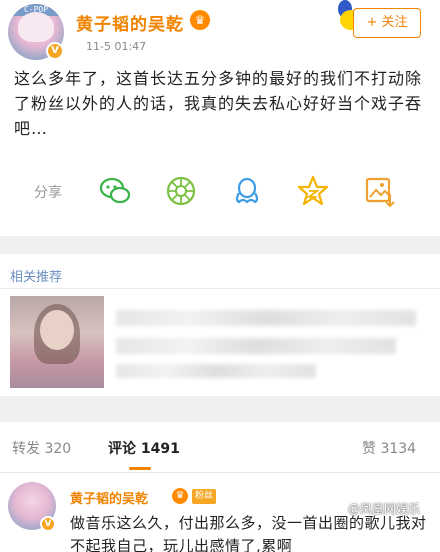  I want to click on blurred-text-line, so click(256, 346).